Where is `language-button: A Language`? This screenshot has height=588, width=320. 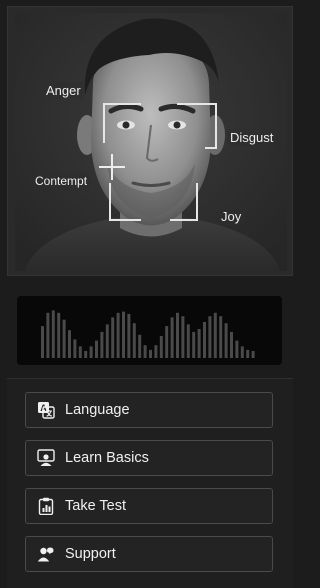
language-button: A Language is located at coordinates (149, 410).